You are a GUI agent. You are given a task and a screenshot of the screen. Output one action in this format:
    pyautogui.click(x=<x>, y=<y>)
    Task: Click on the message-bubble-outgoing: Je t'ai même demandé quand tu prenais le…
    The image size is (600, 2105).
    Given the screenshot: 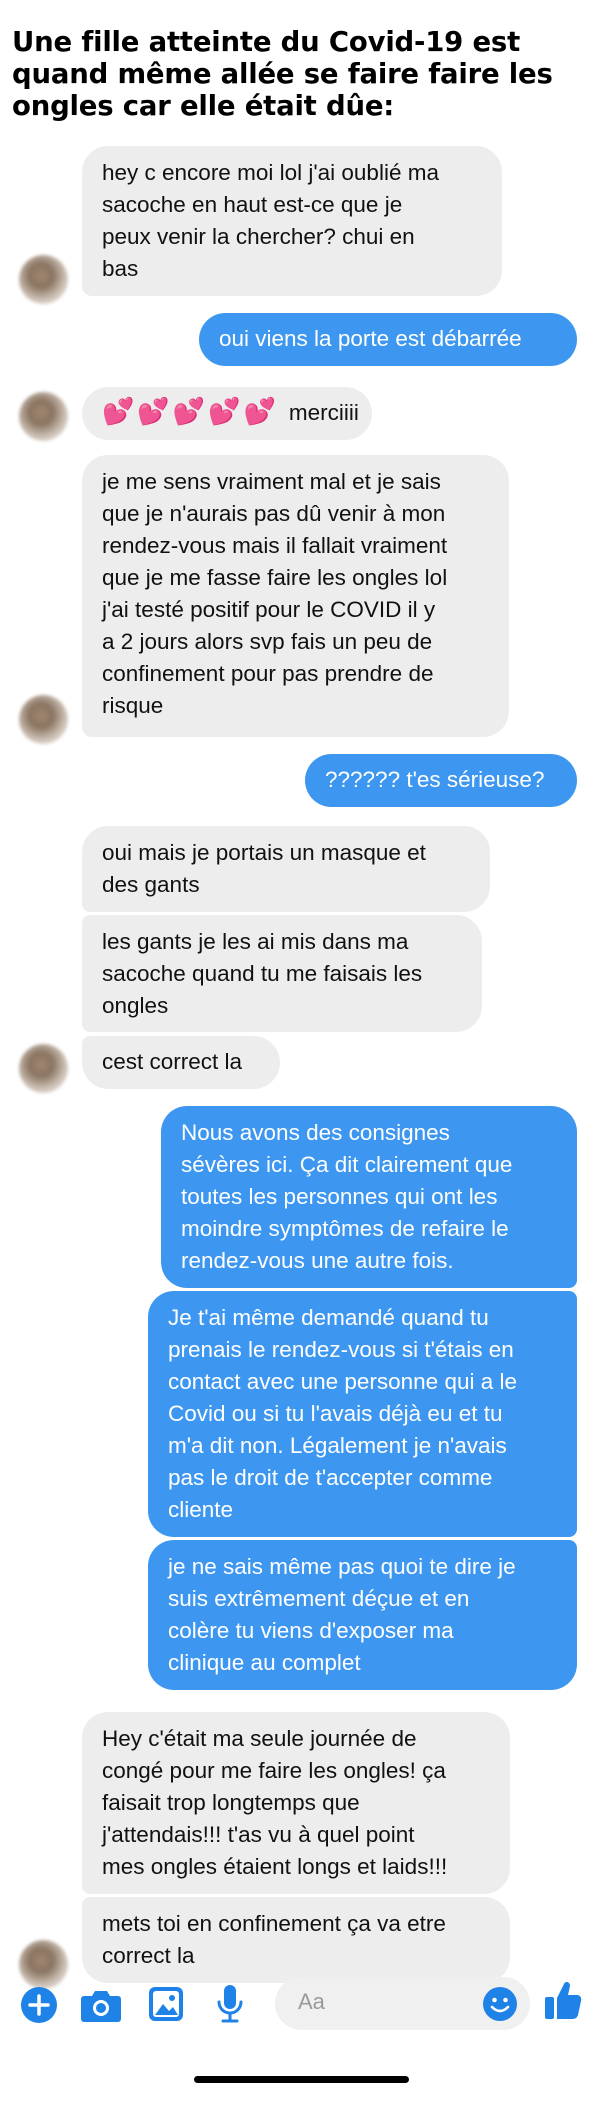 What is the action you would take?
    pyautogui.click(x=362, y=1414)
    